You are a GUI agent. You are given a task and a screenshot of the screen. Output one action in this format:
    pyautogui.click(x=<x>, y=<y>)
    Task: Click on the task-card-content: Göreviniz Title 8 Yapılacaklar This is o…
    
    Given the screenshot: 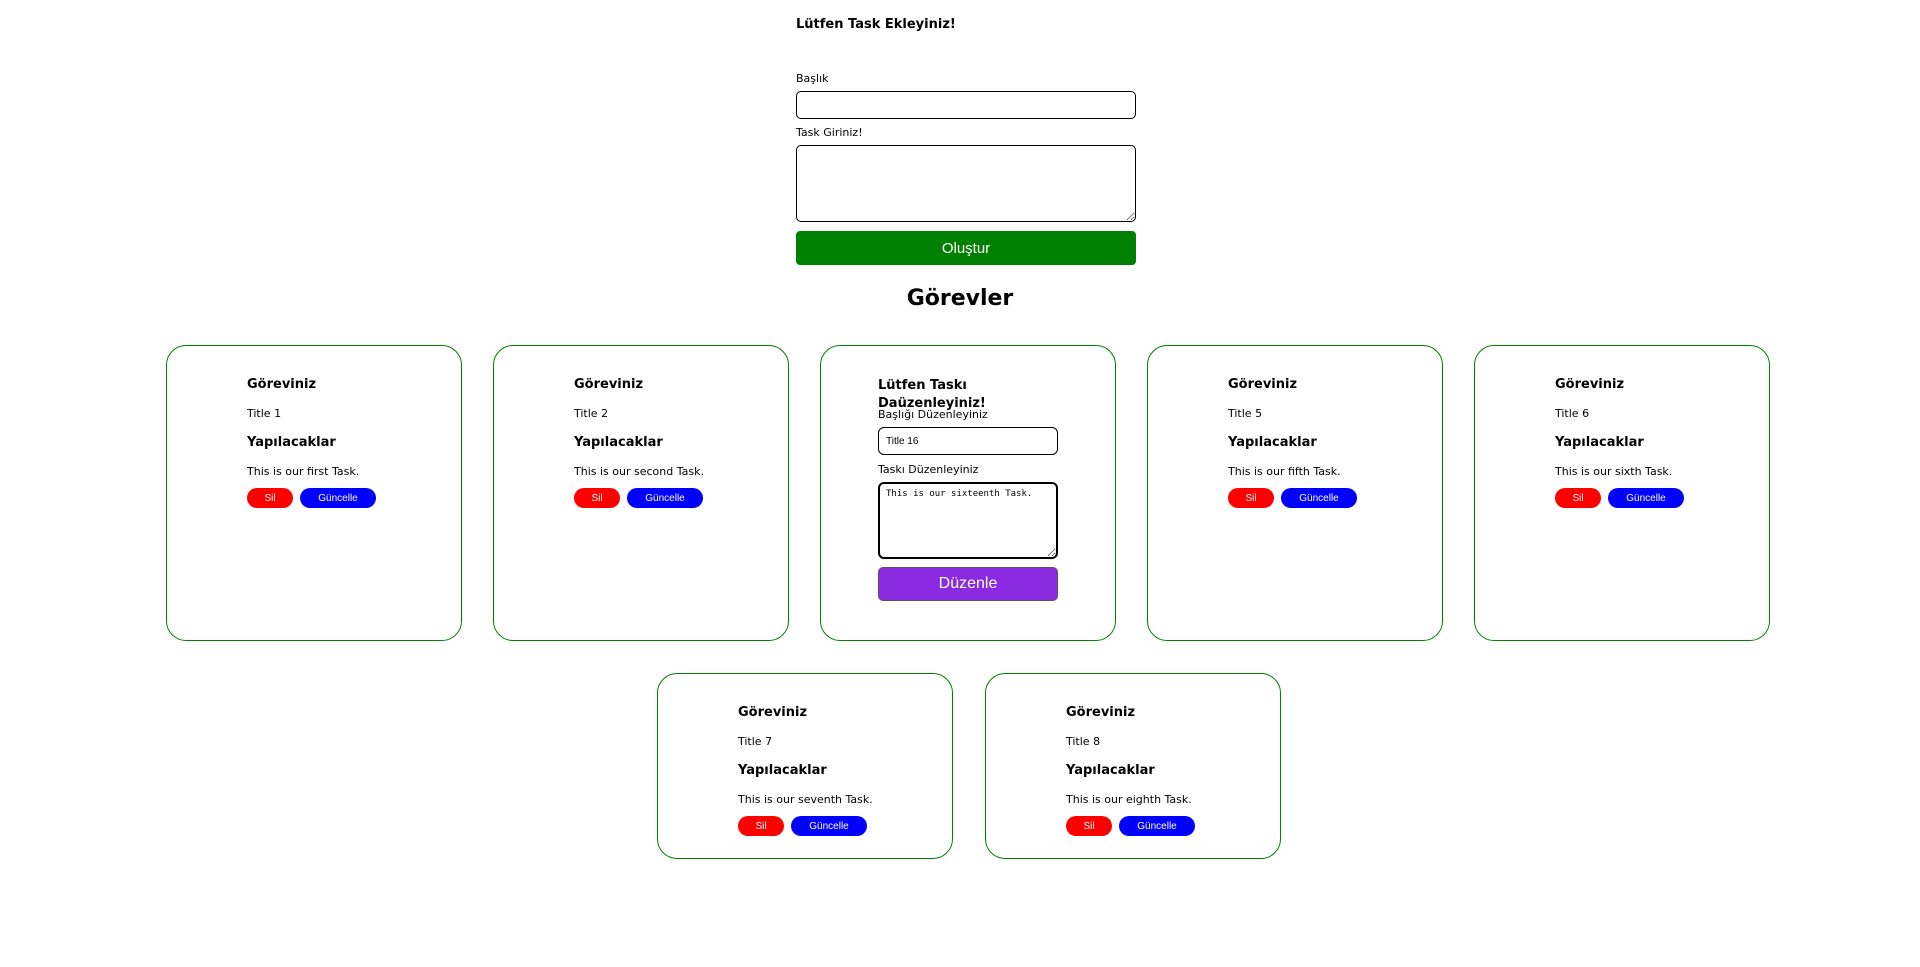 What is the action you would take?
    pyautogui.click(x=1166, y=770)
    